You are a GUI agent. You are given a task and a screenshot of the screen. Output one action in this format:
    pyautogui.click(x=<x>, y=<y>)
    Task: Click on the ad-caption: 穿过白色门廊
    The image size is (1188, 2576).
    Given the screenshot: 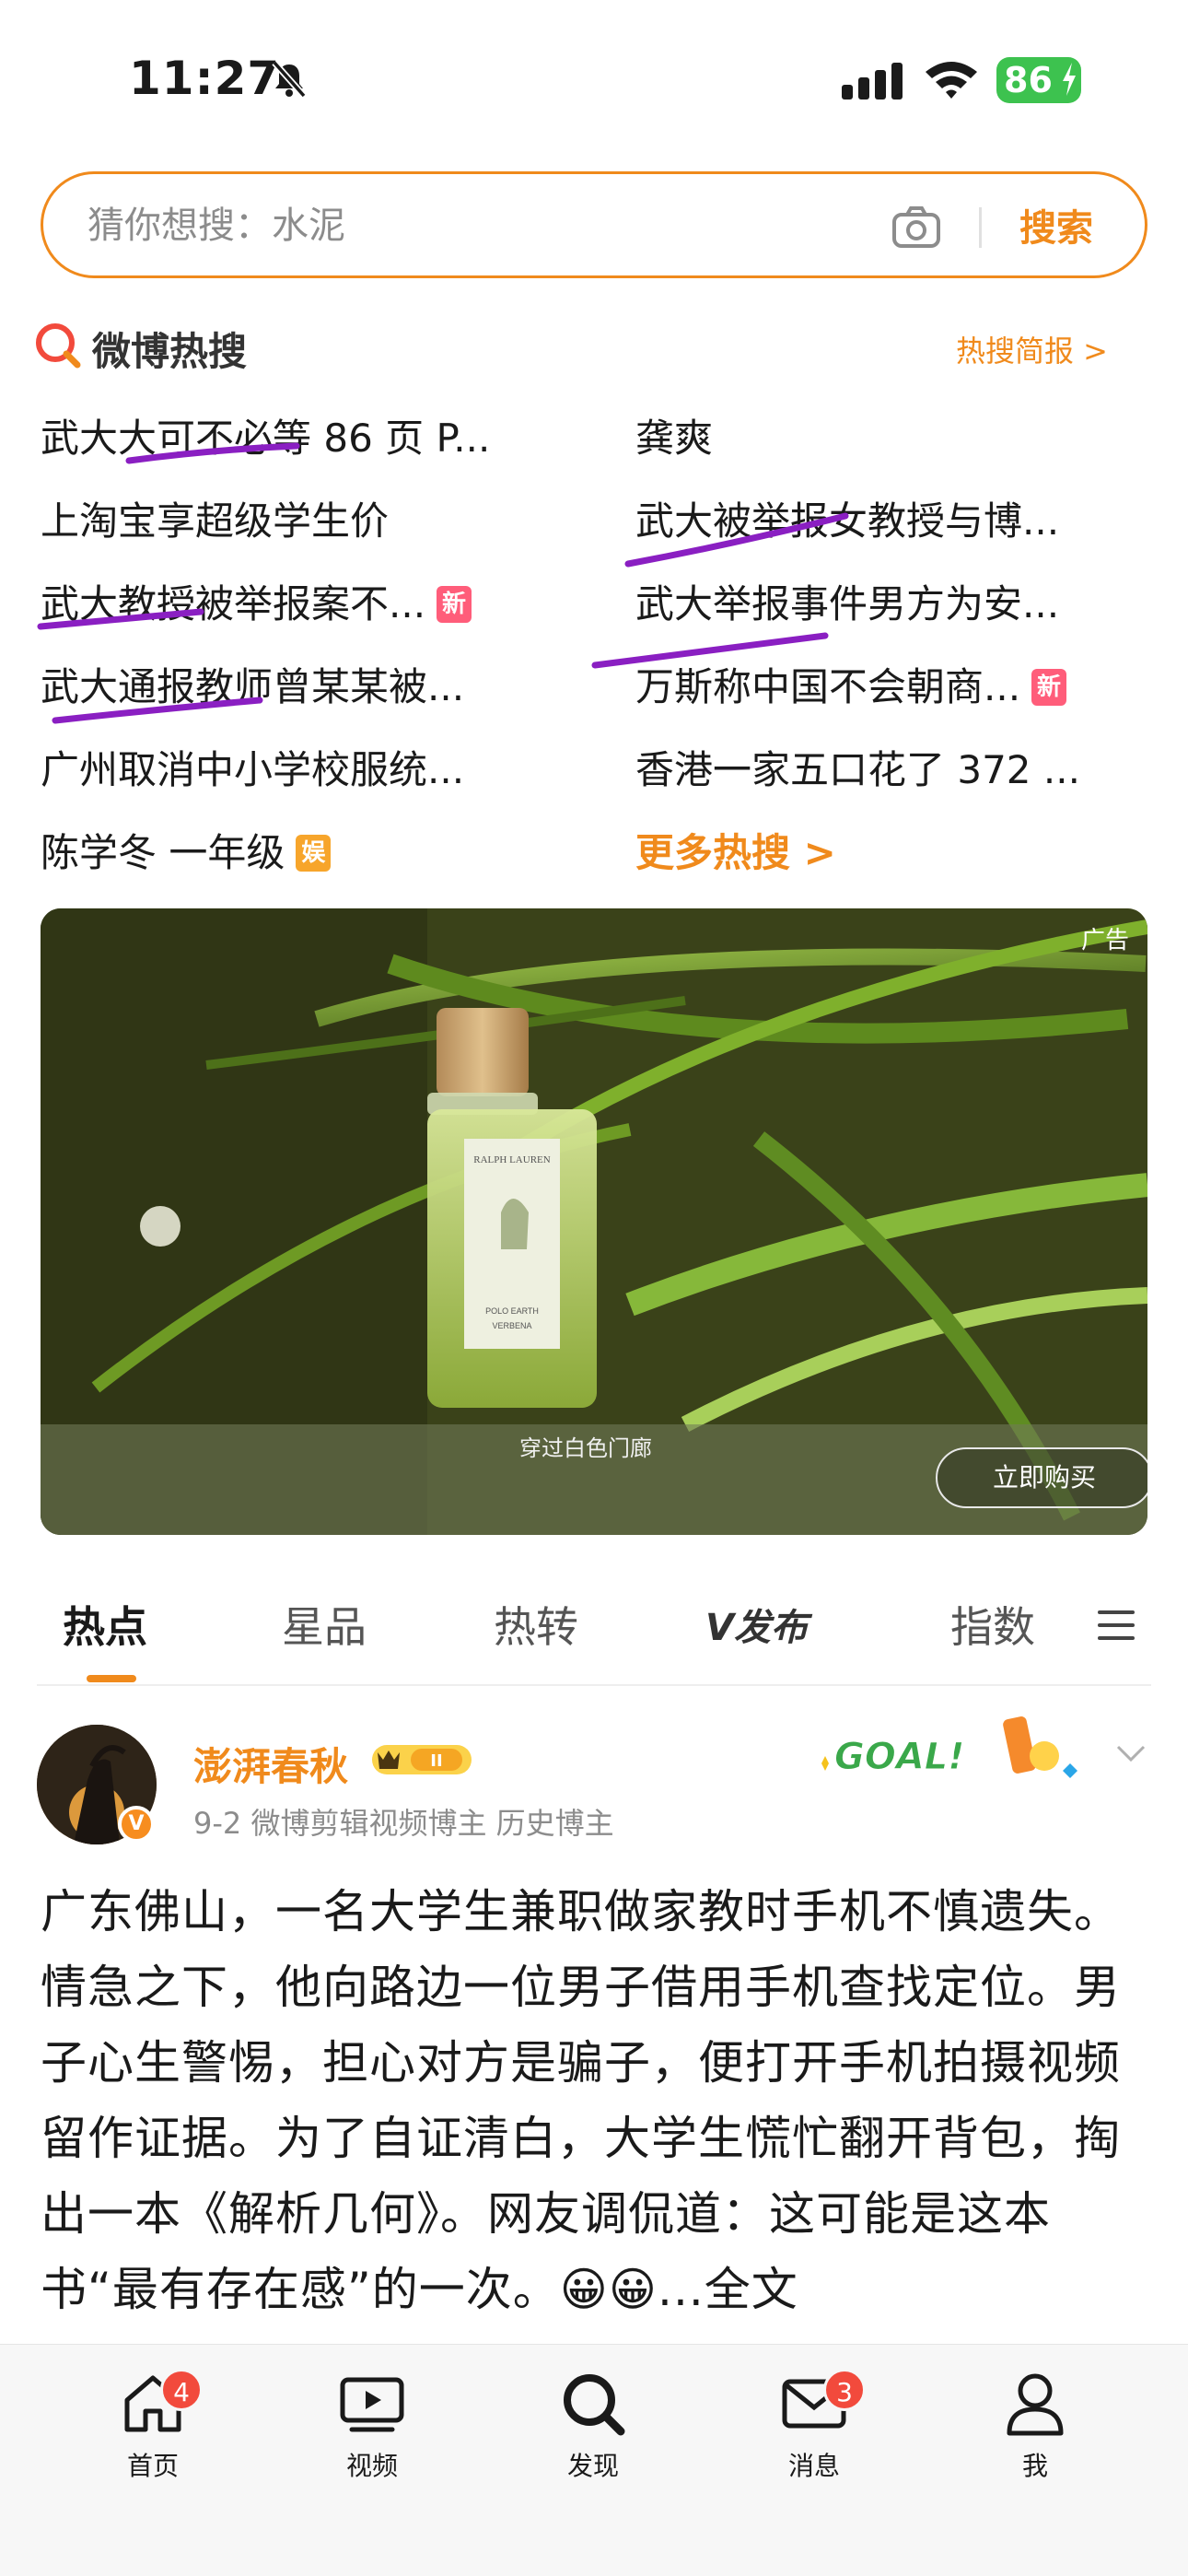 What is the action you would take?
    pyautogui.click(x=585, y=1448)
    